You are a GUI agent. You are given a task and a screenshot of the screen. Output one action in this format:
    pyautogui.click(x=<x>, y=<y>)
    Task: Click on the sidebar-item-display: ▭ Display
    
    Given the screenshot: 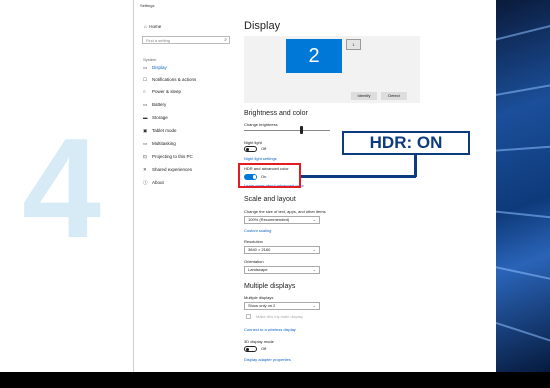 What is the action you would take?
    pyautogui.click(x=155, y=68)
    